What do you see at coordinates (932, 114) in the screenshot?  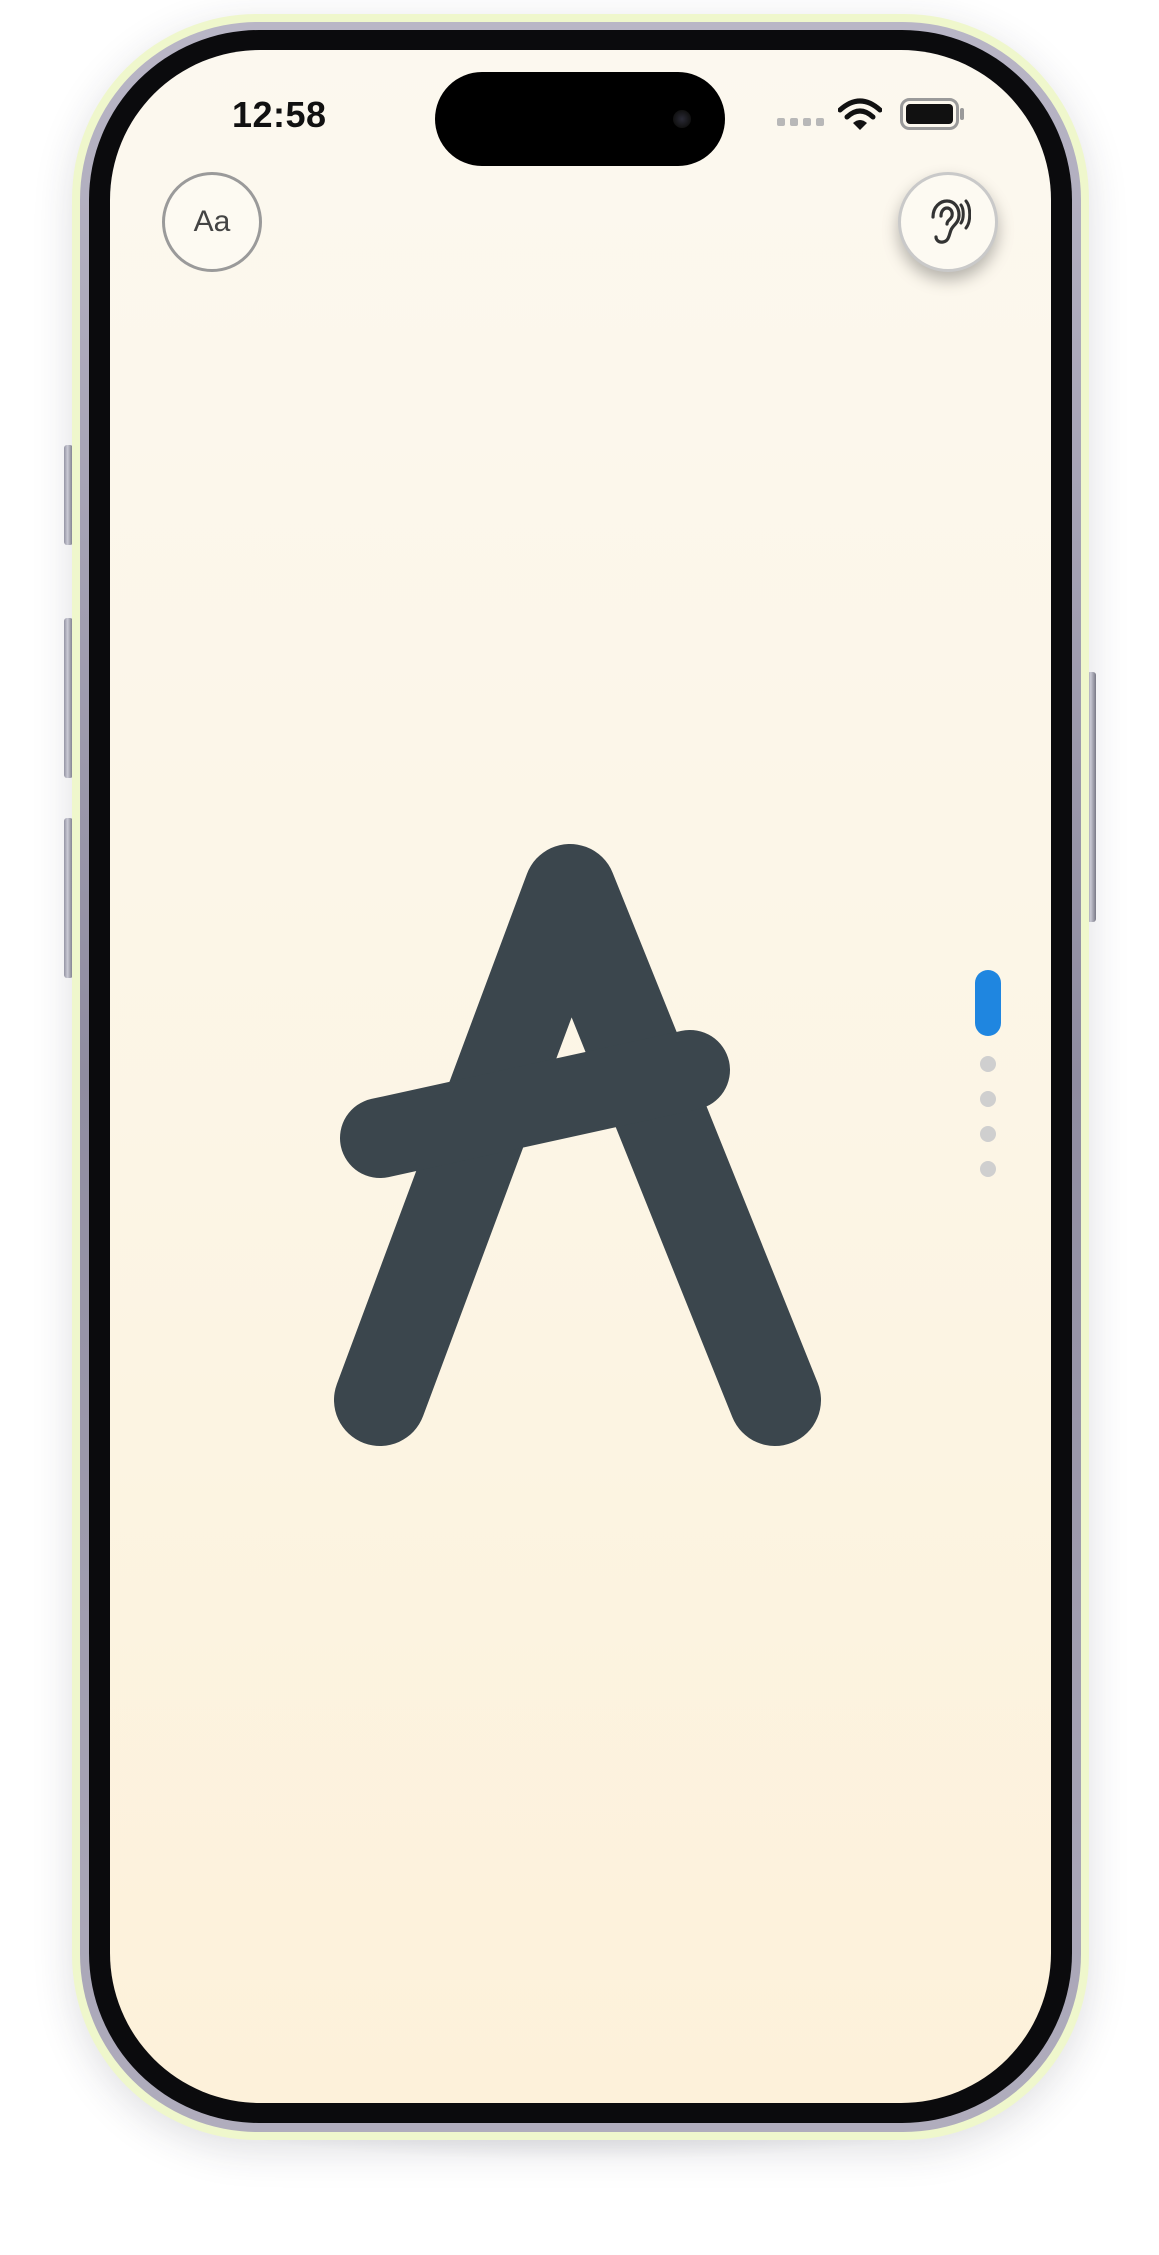 I see `battery-icon` at bounding box center [932, 114].